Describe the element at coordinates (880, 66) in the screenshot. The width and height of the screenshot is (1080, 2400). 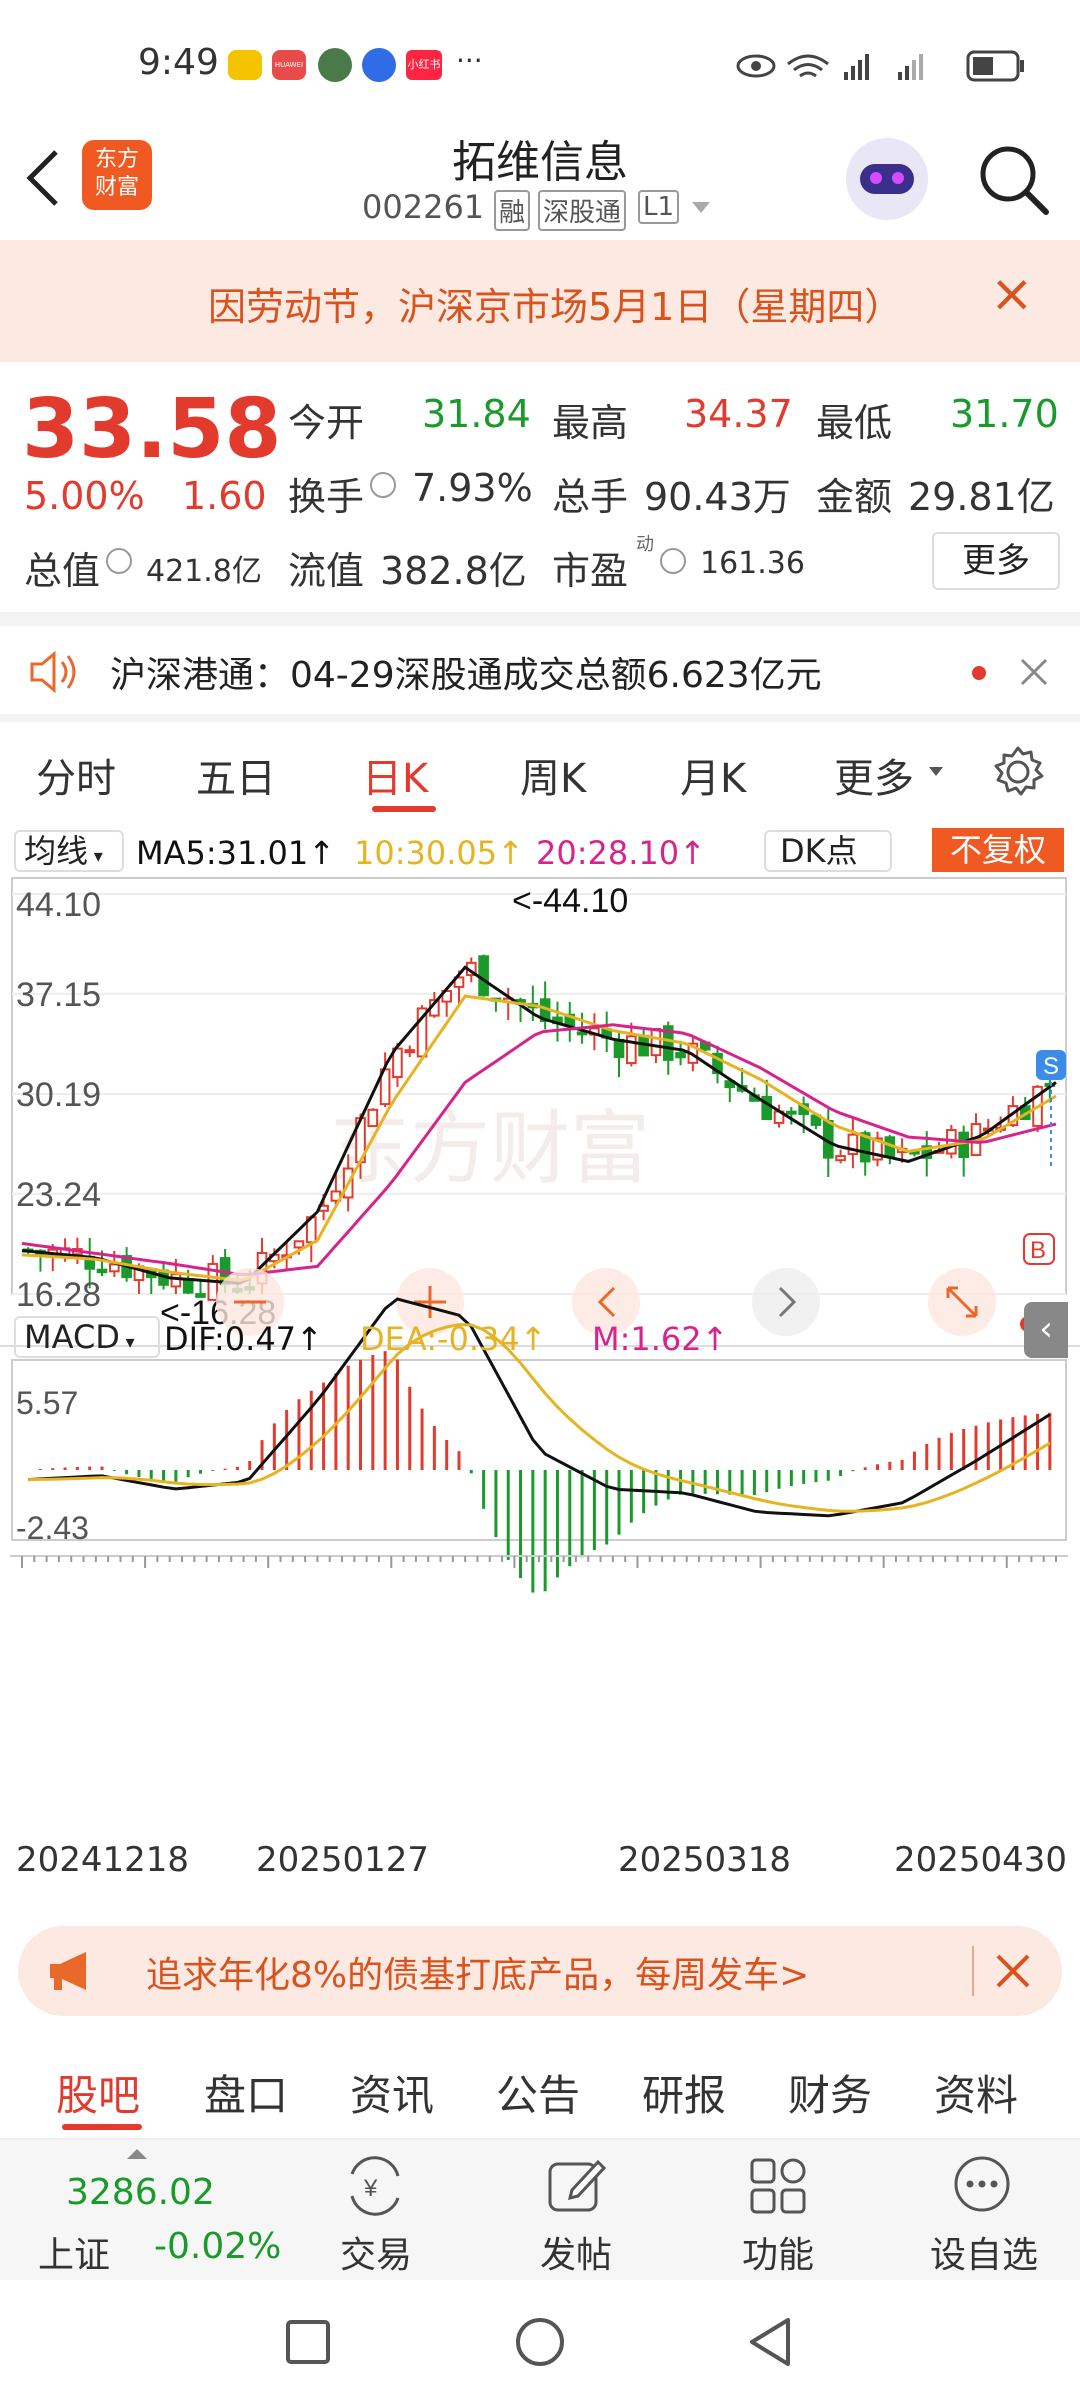
I see `system-indicators` at that location.